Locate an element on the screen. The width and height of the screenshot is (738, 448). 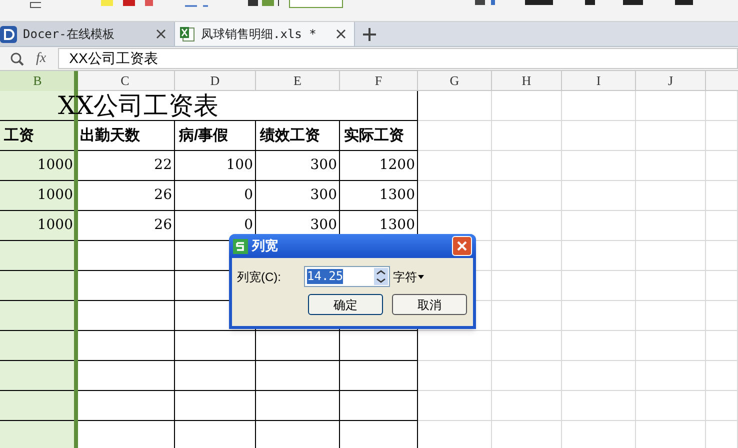
table-cell: 0 is located at coordinates (215, 196).